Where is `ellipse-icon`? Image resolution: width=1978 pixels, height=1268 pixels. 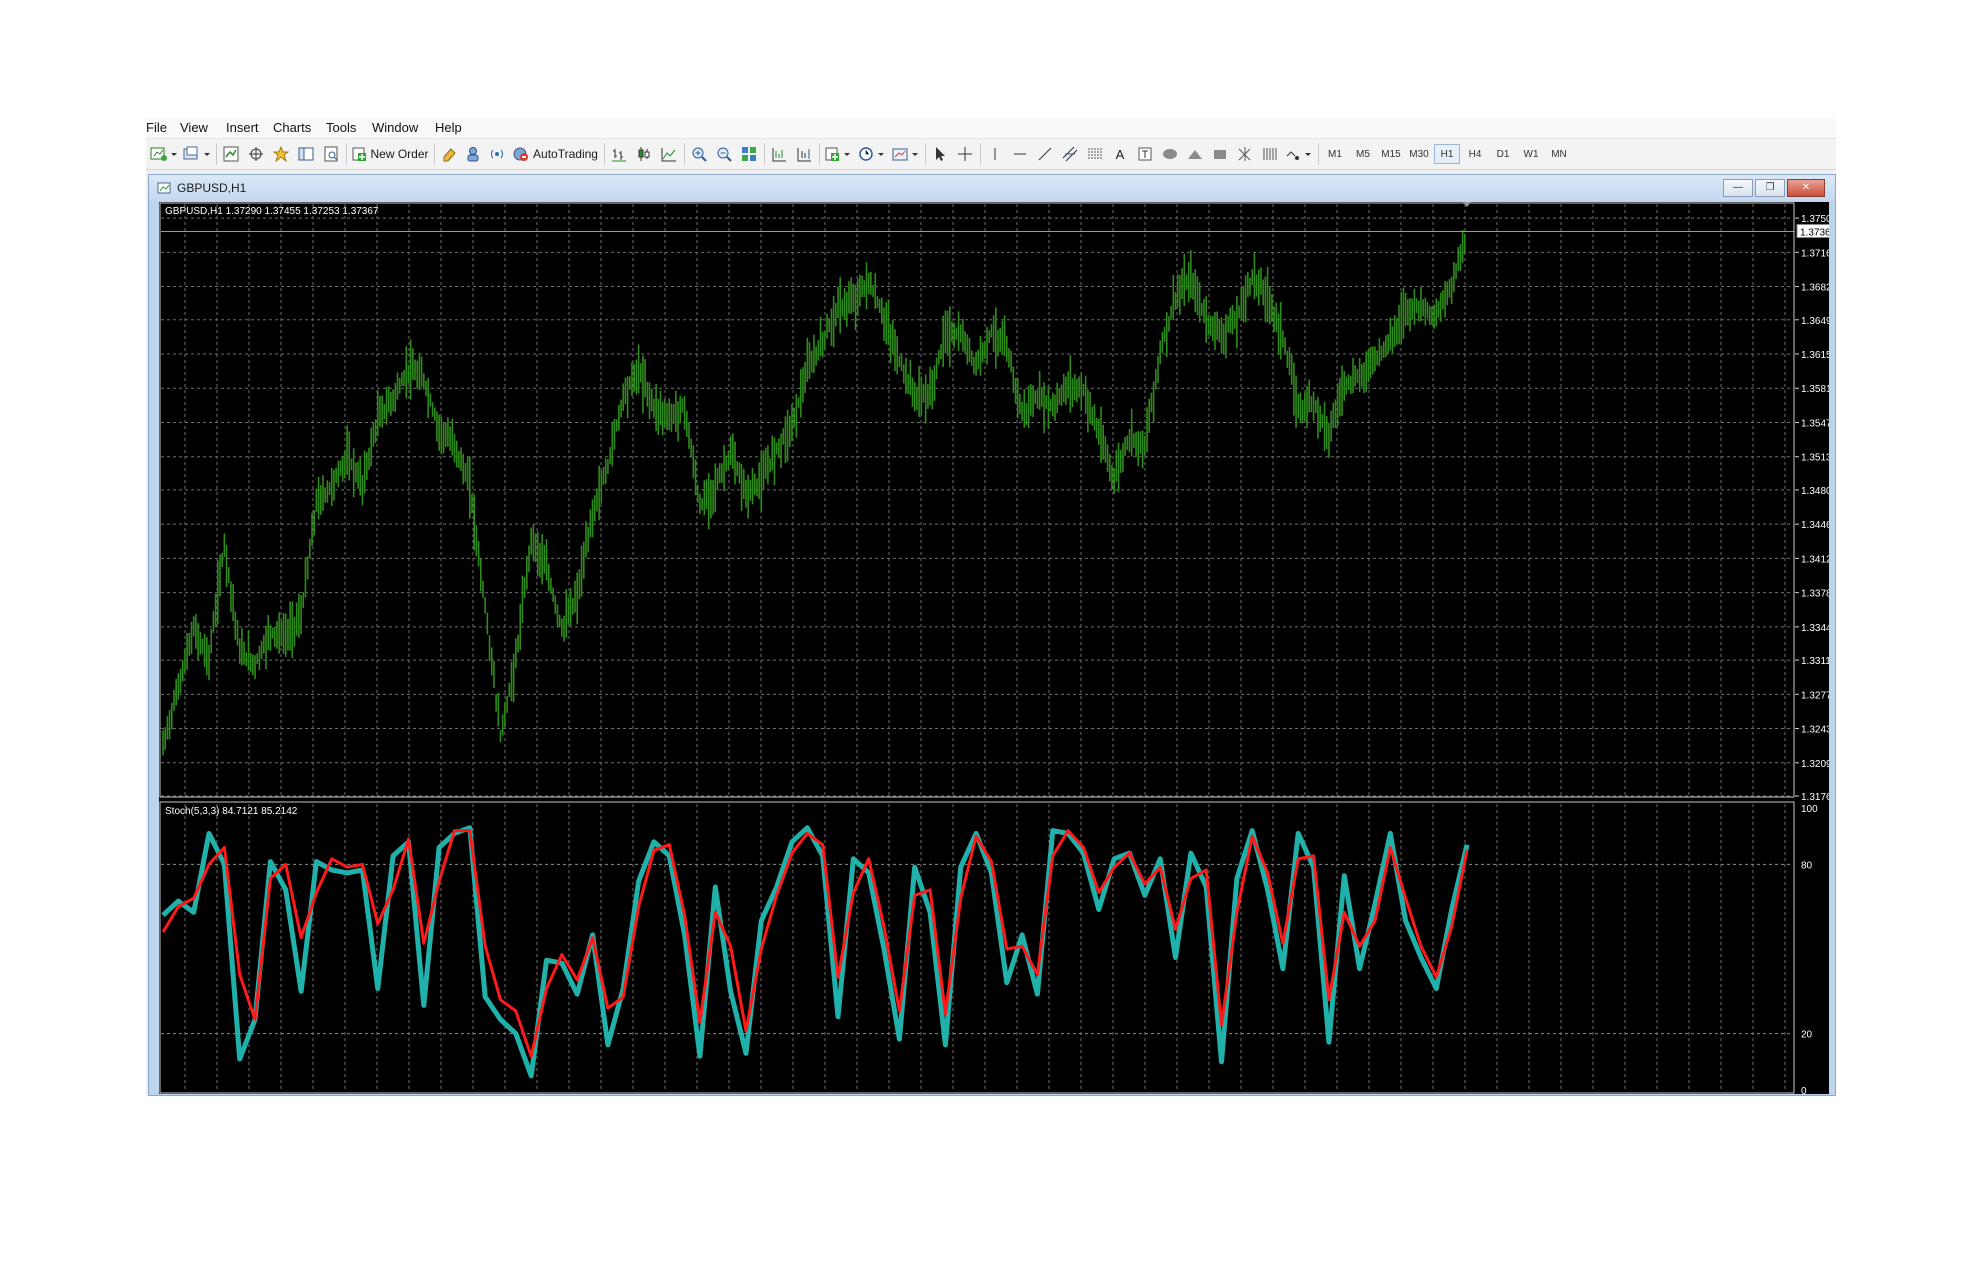 ellipse-icon is located at coordinates (1170, 154).